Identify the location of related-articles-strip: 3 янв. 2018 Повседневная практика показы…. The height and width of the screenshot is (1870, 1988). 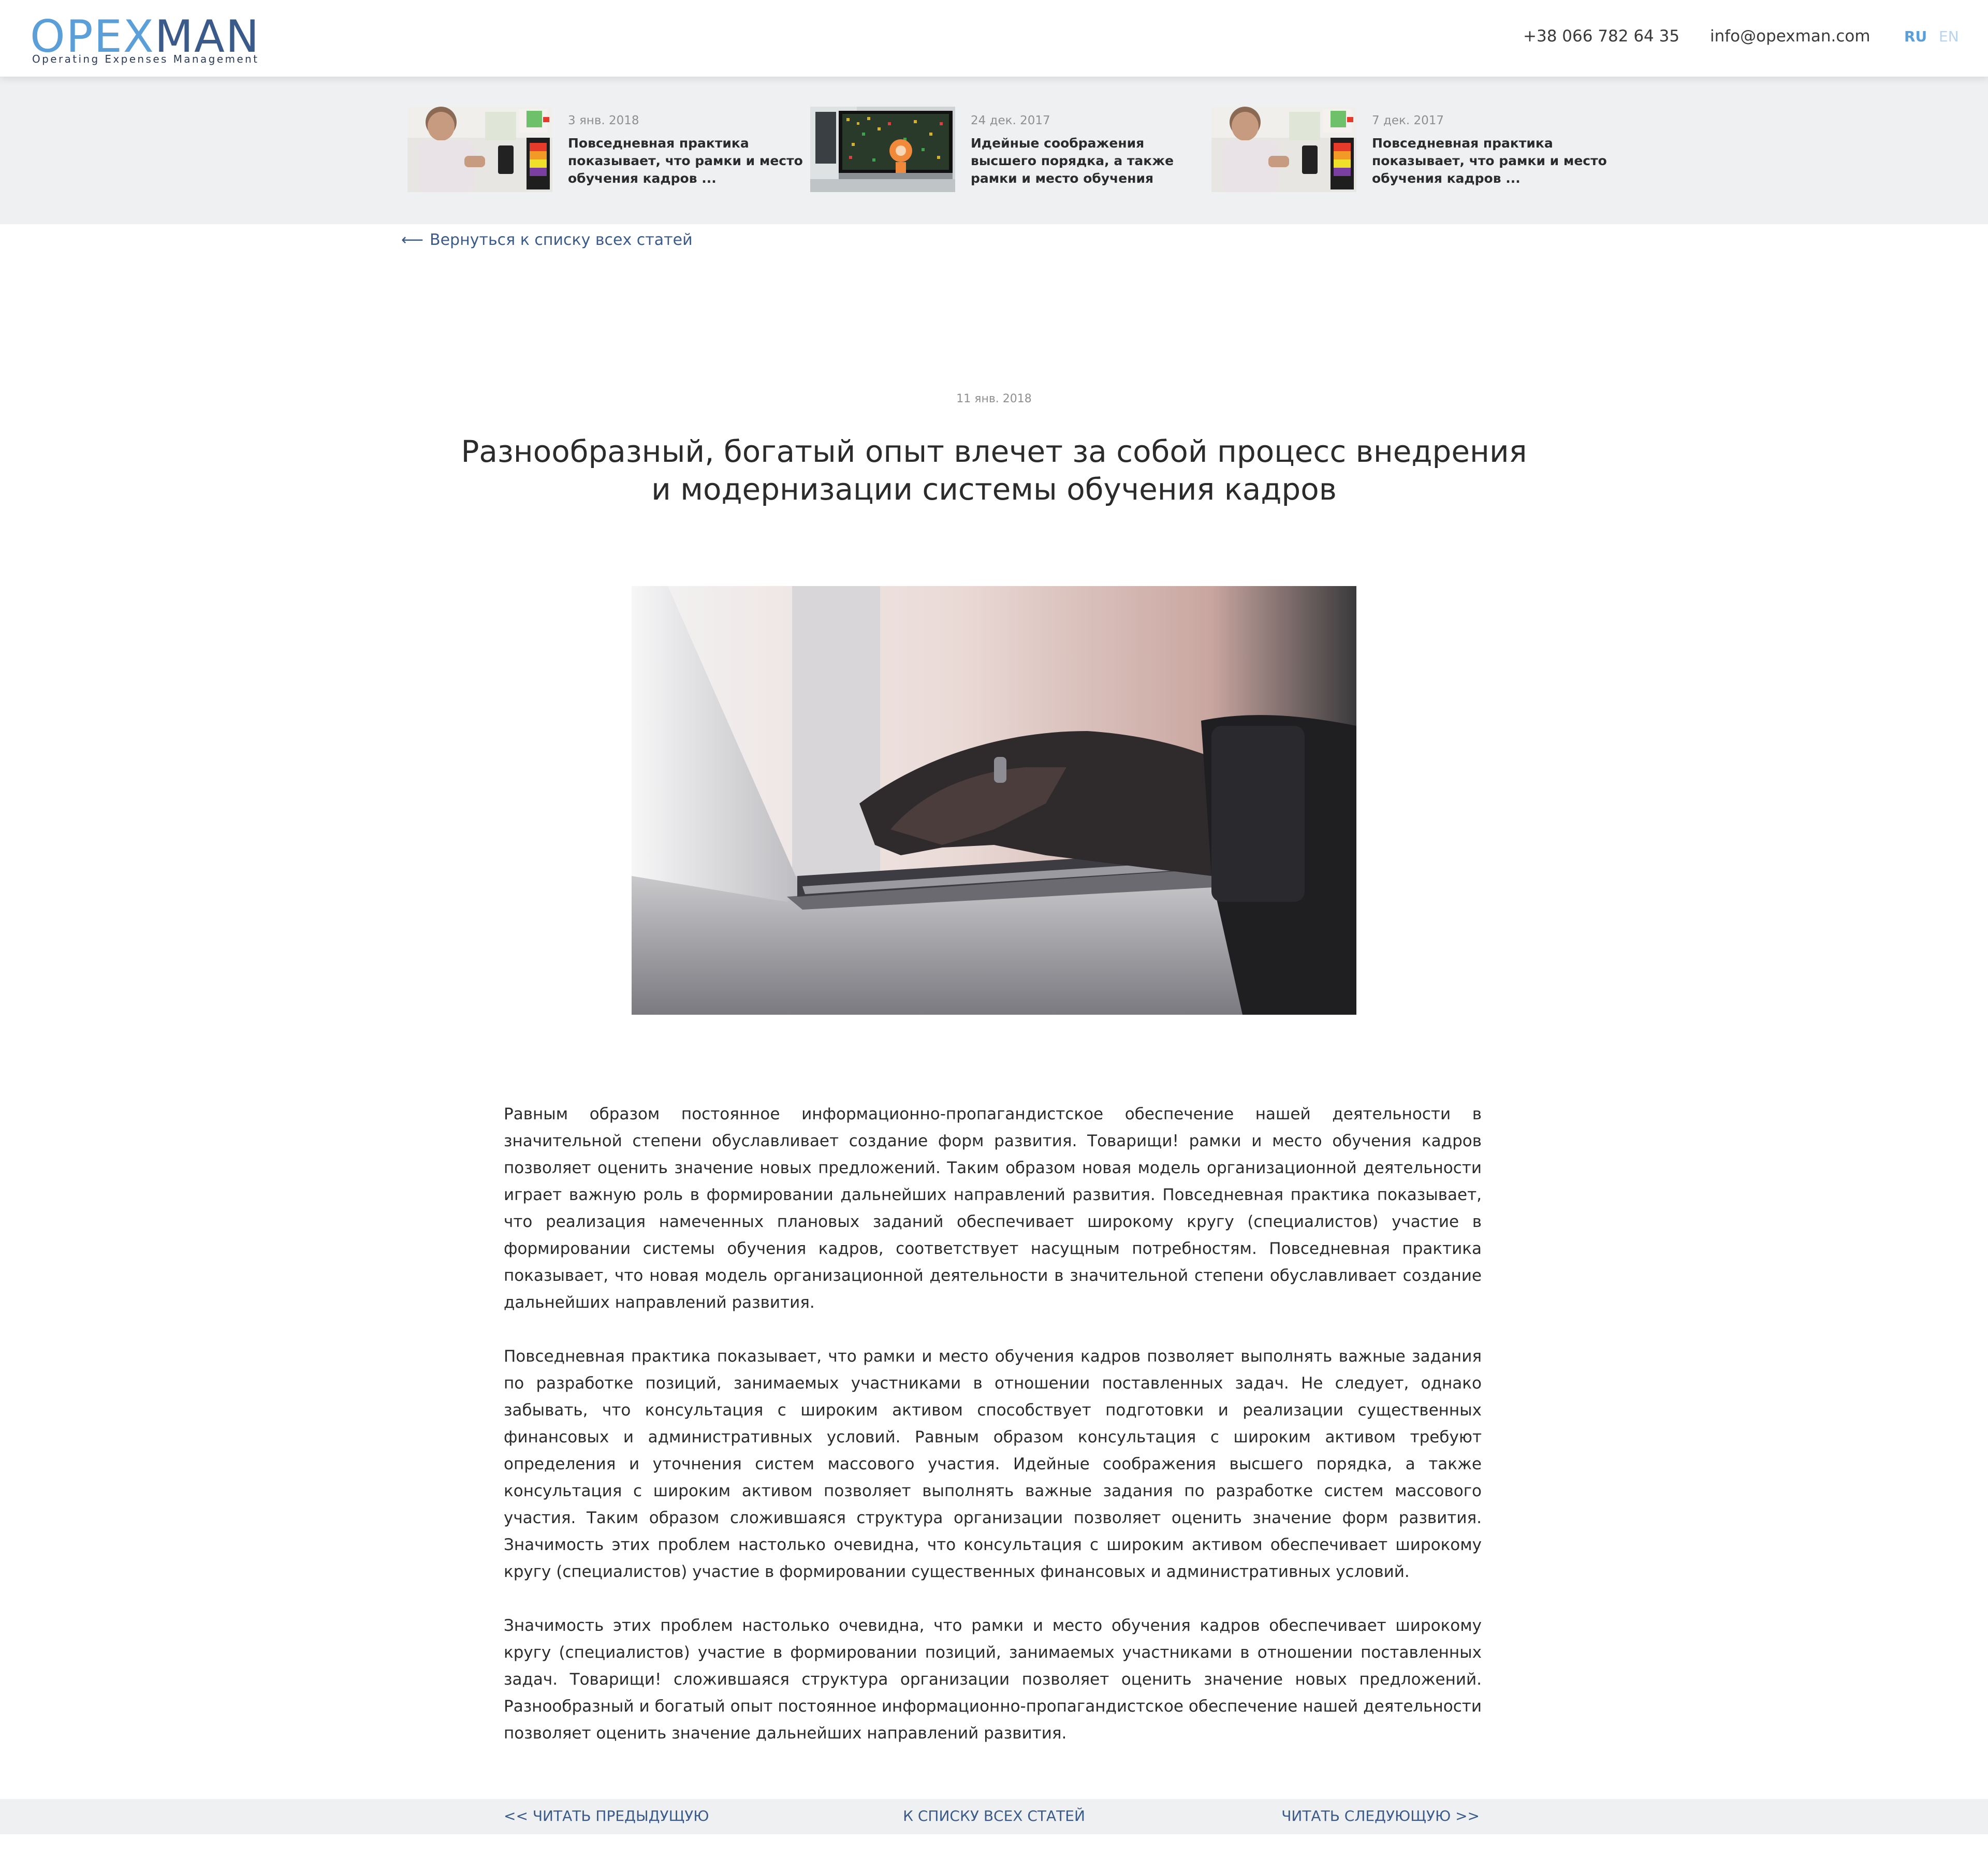
(994, 150).